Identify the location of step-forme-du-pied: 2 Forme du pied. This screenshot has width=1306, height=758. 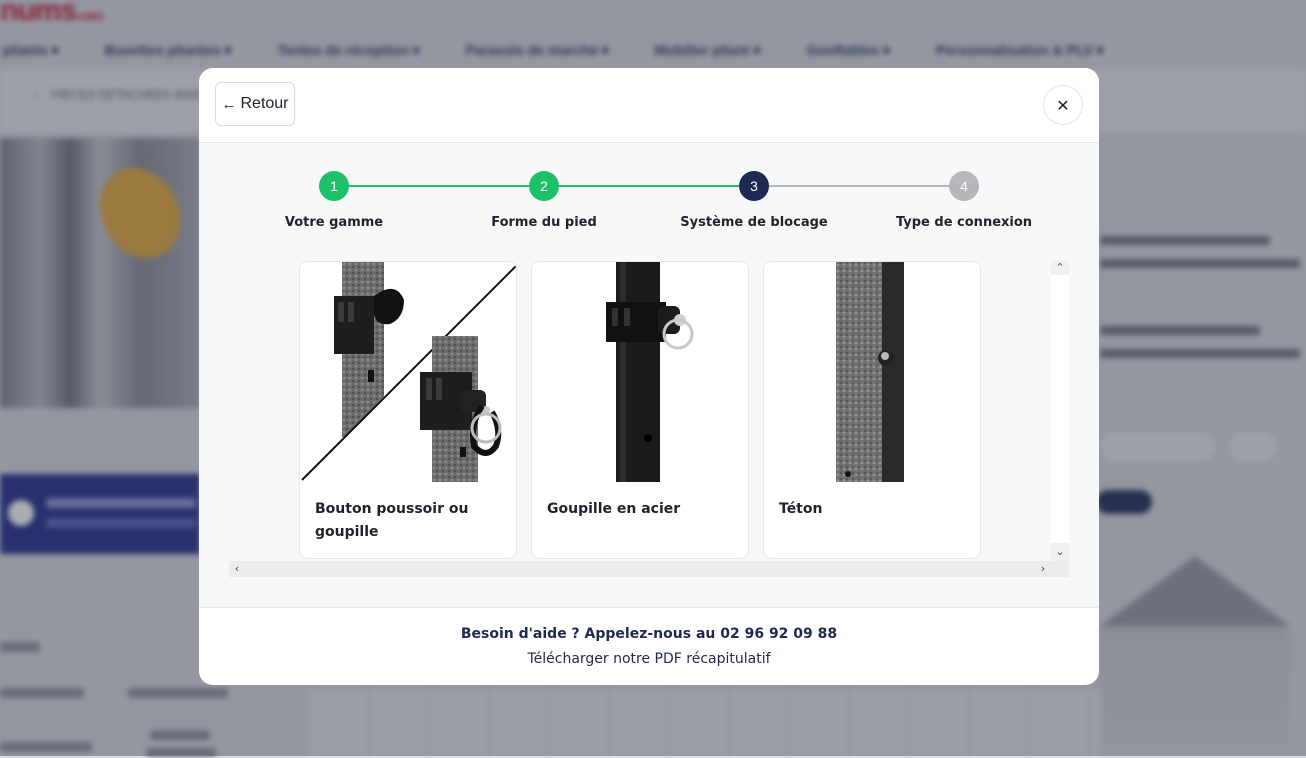
(544, 200).